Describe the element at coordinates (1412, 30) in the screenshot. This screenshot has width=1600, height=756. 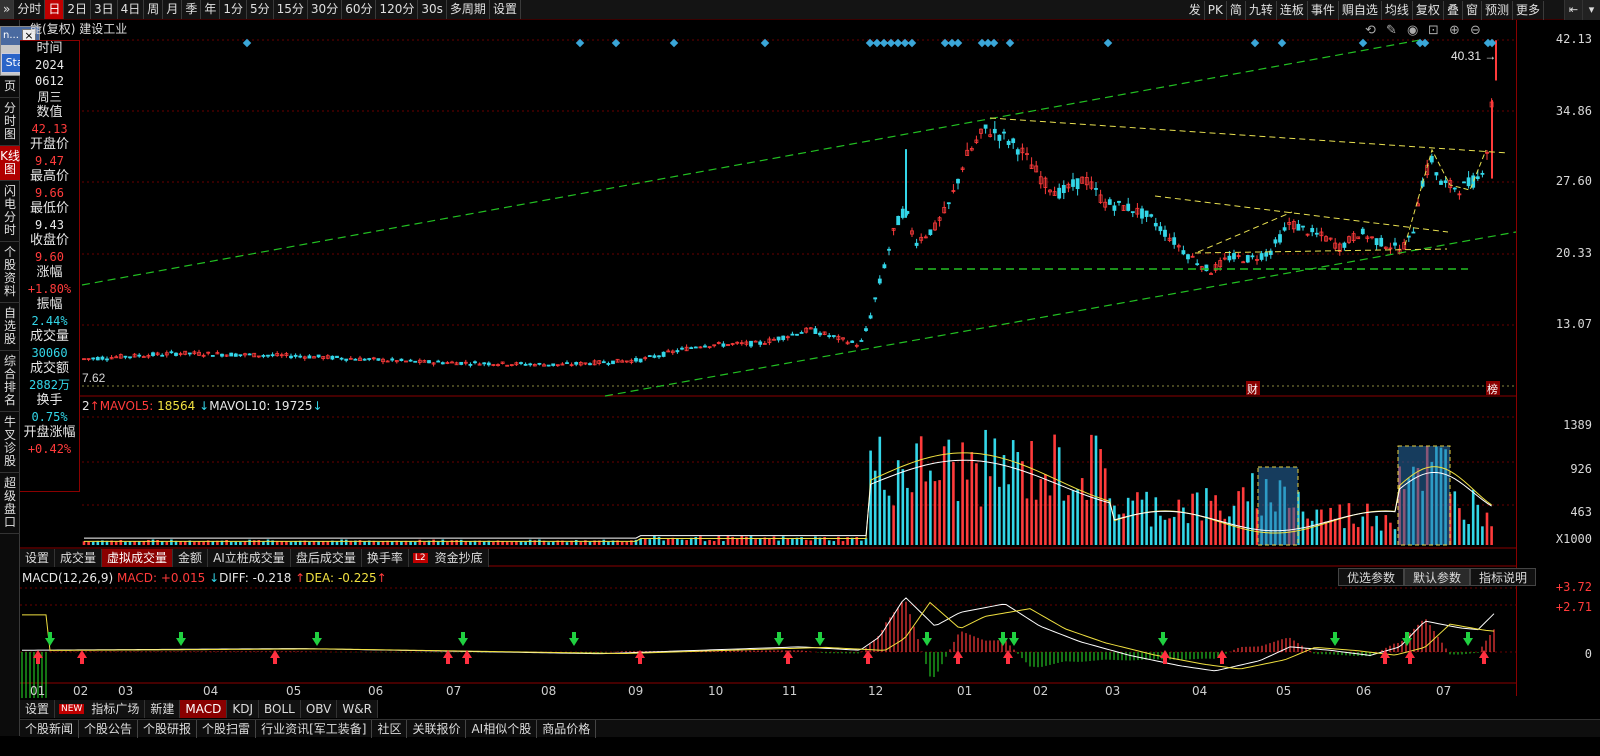
I see `eye-icon: ◉` at that location.